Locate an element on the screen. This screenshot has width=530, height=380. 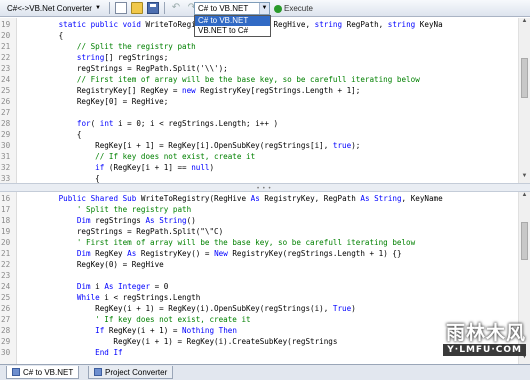
tab-label: C# to VB.NET is located at coordinates (48, 372).